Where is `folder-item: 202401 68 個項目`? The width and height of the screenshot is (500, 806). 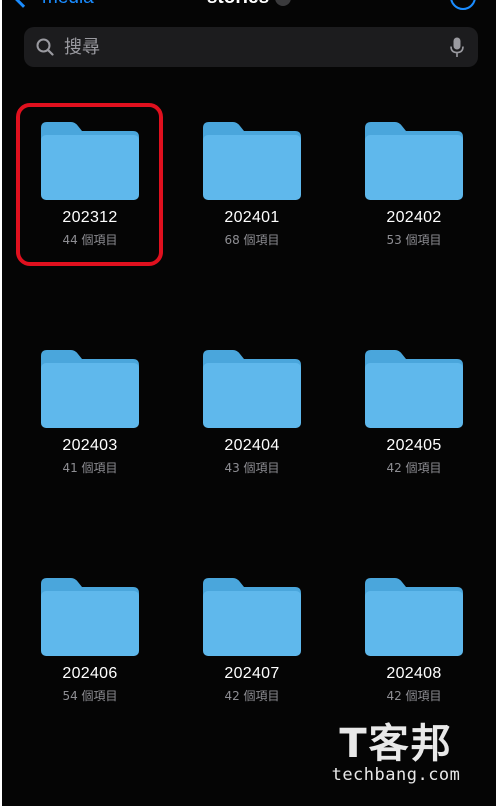 folder-item: 202401 68 個項目 is located at coordinates (252, 192).